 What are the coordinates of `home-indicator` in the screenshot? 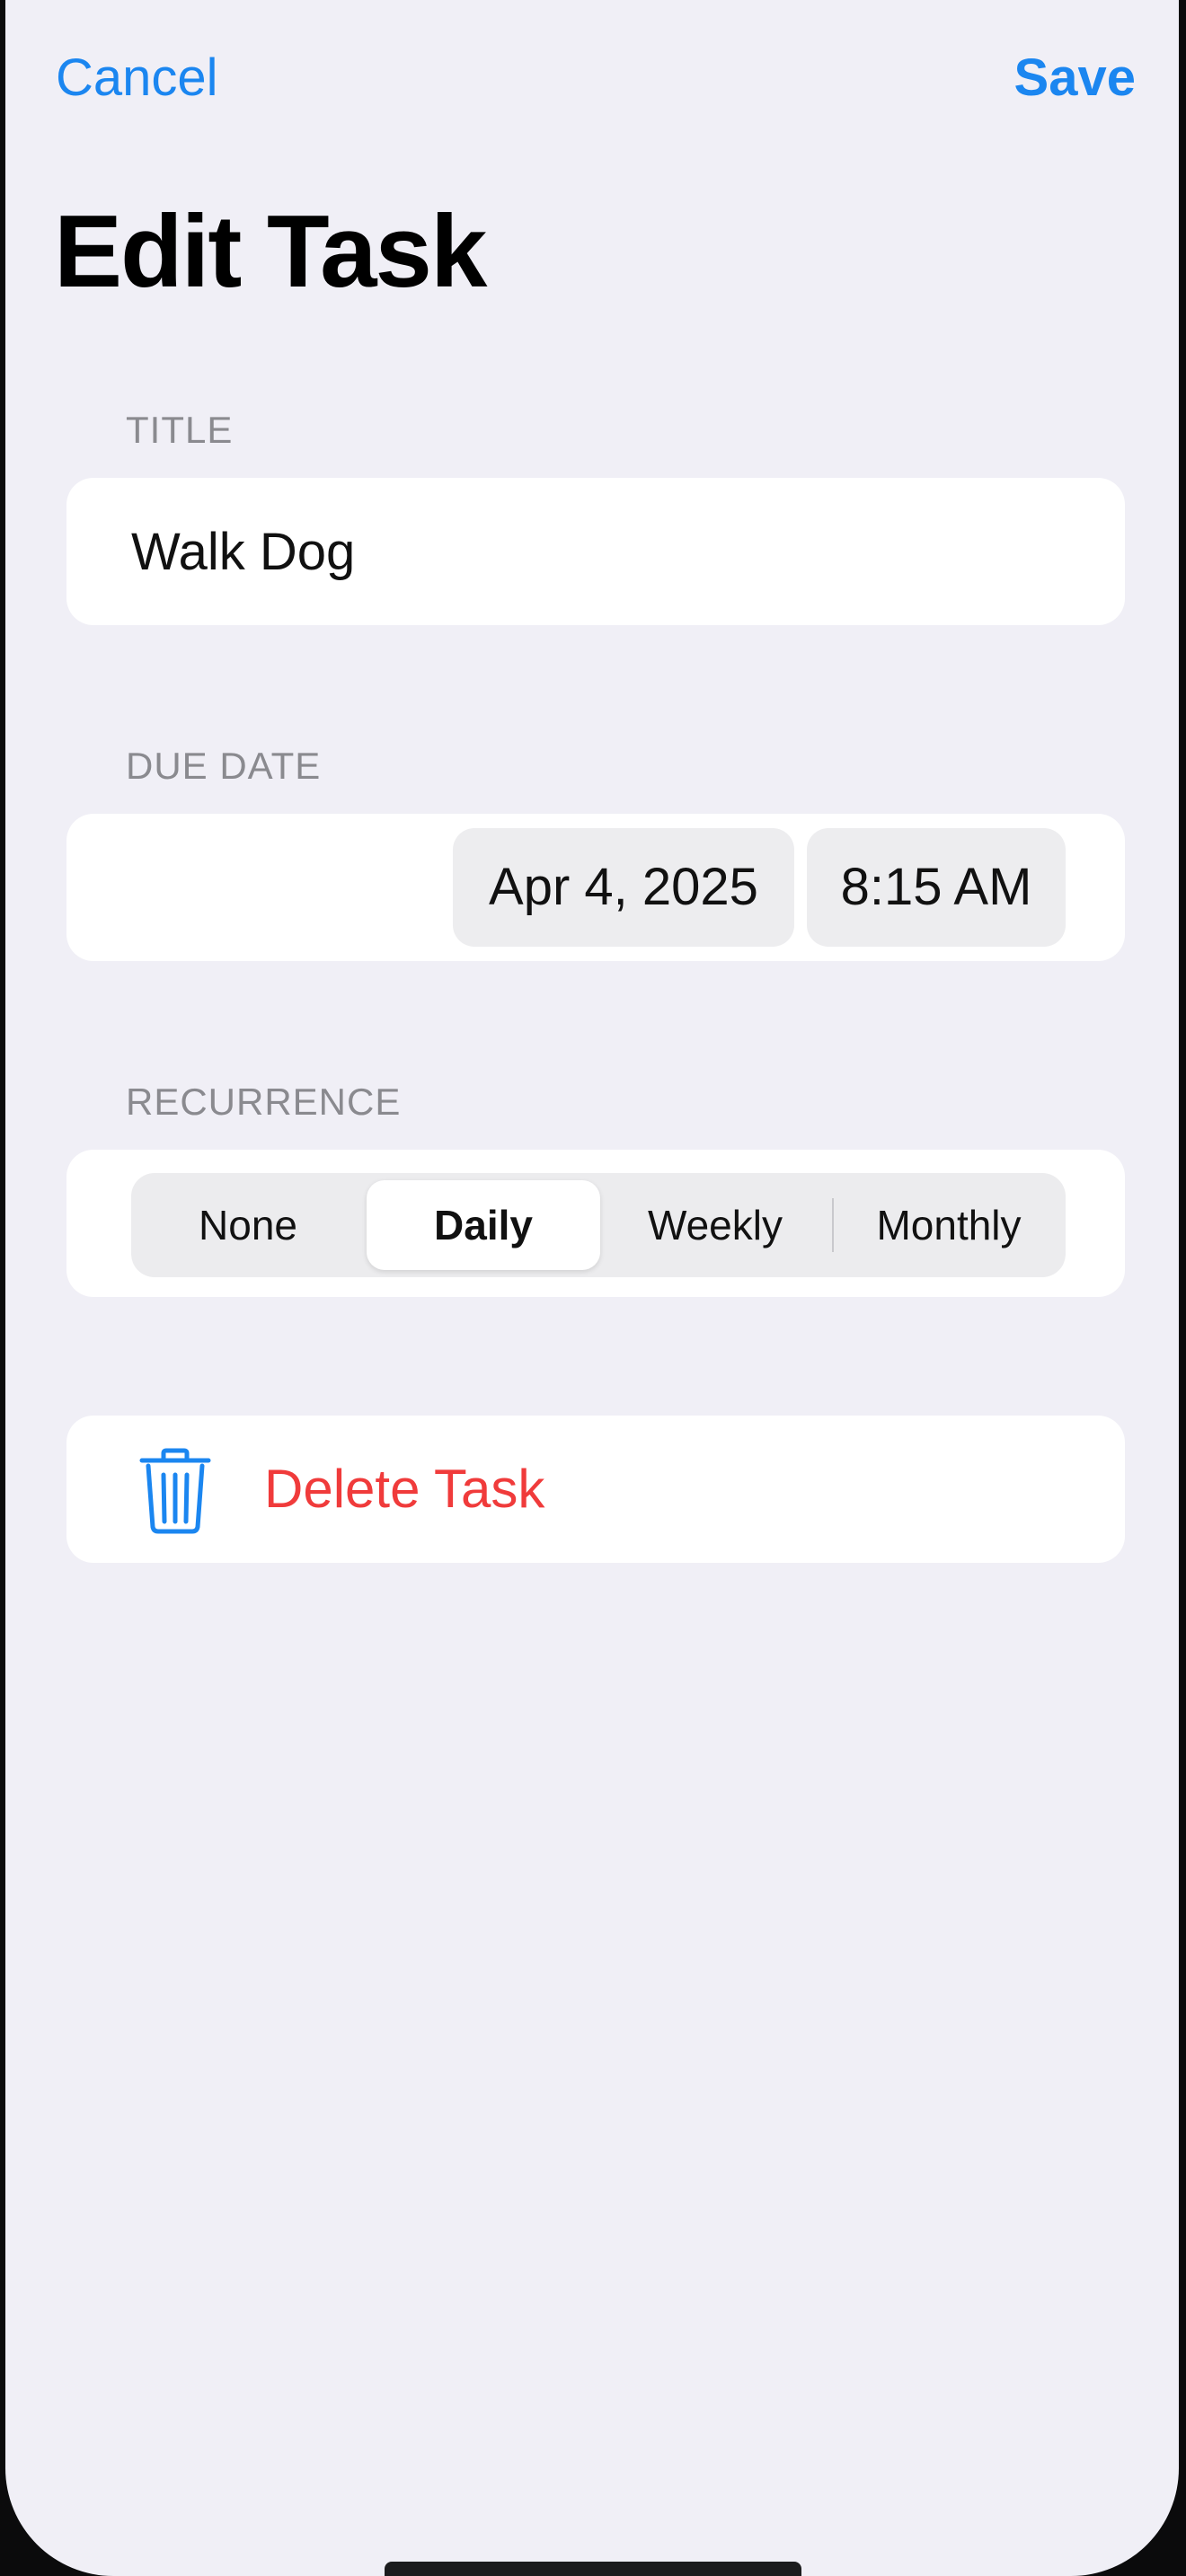 It's located at (593, 2569).